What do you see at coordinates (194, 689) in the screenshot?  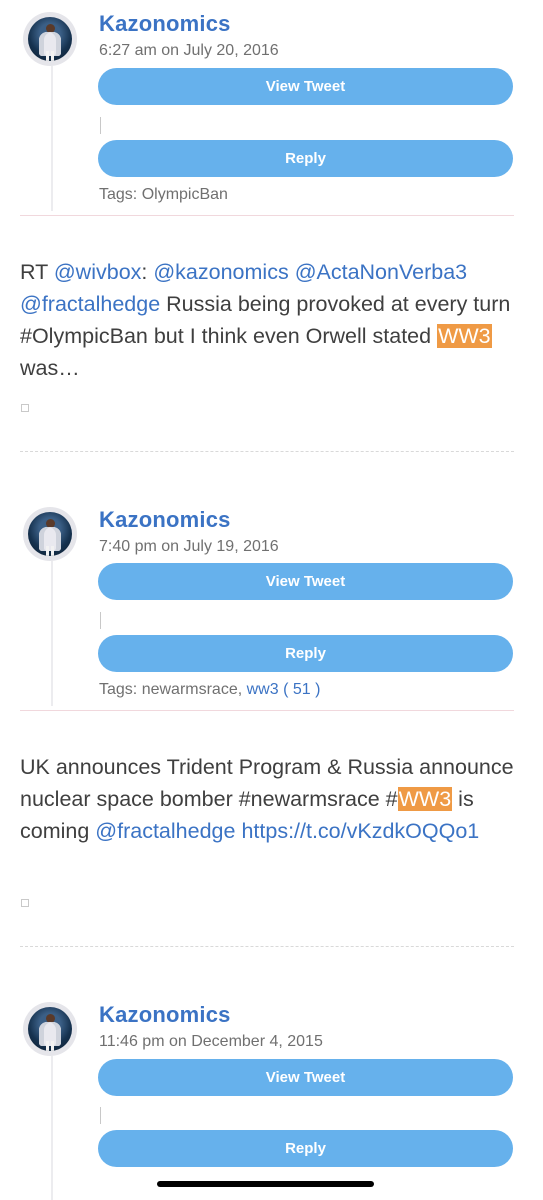 I see `tag-value: newarmsrace,` at bounding box center [194, 689].